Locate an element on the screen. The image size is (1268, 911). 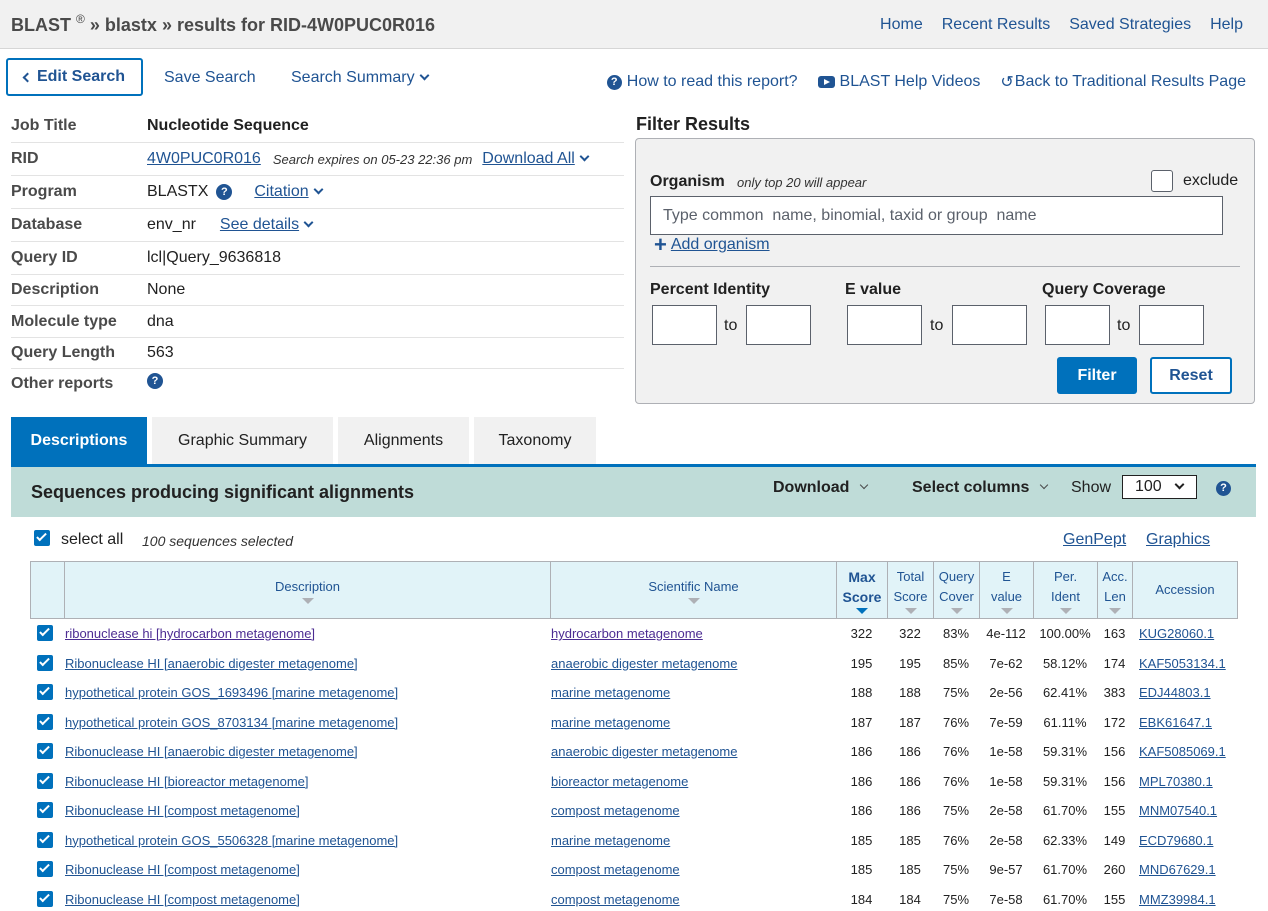
row-accession-link: ECD79680.1 is located at coordinates (1176, 840).